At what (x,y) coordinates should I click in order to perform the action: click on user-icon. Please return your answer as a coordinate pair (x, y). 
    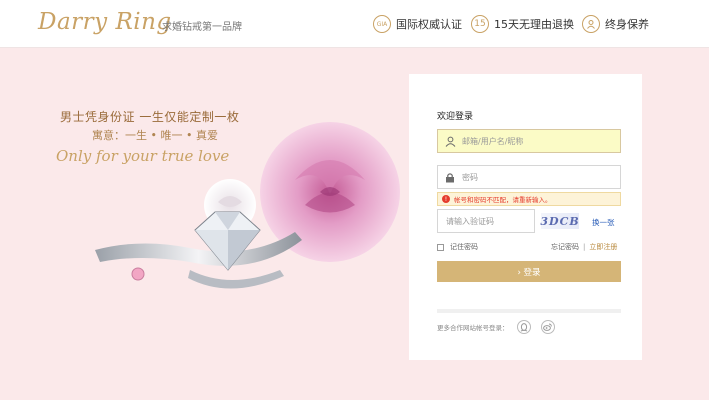
    Looking at the image, I should click on (450, 141).